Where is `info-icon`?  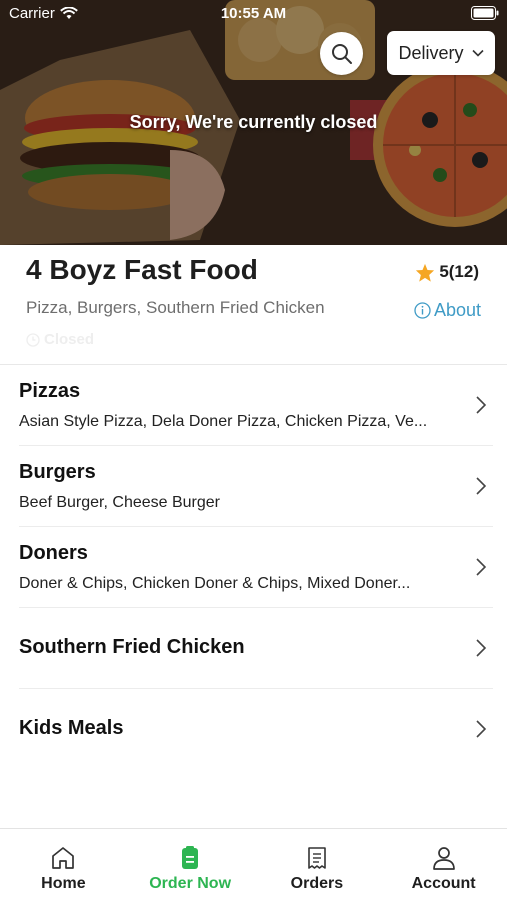 info-icon is located at coordinates (422, 310).